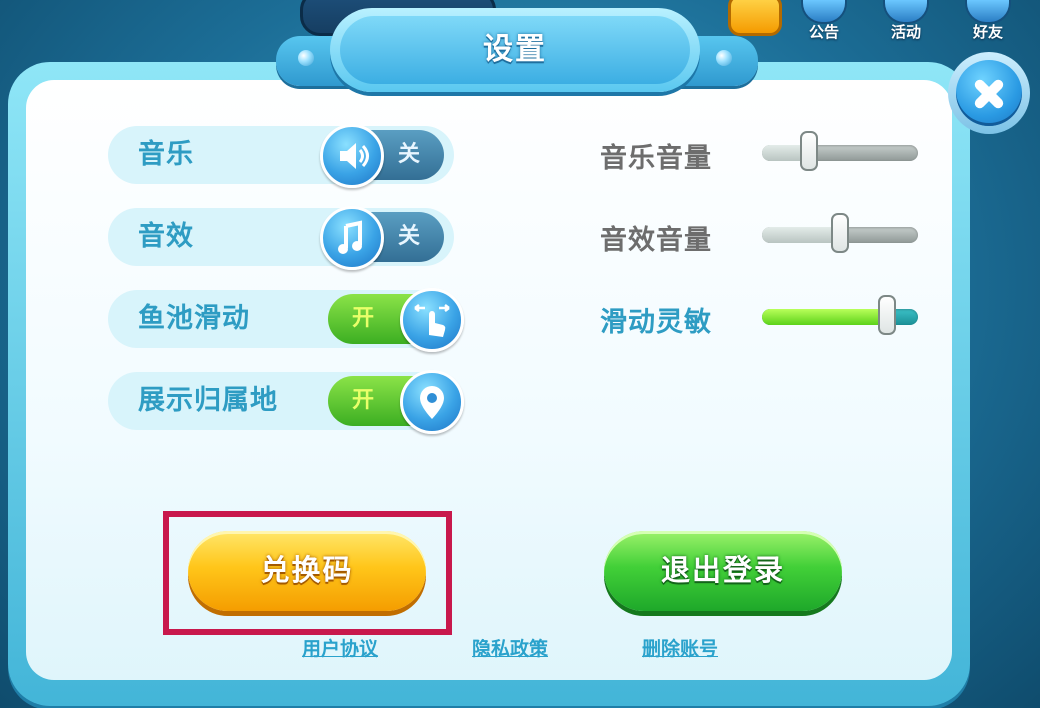  I want to click on notice-label: 公告, so click(823, 32).